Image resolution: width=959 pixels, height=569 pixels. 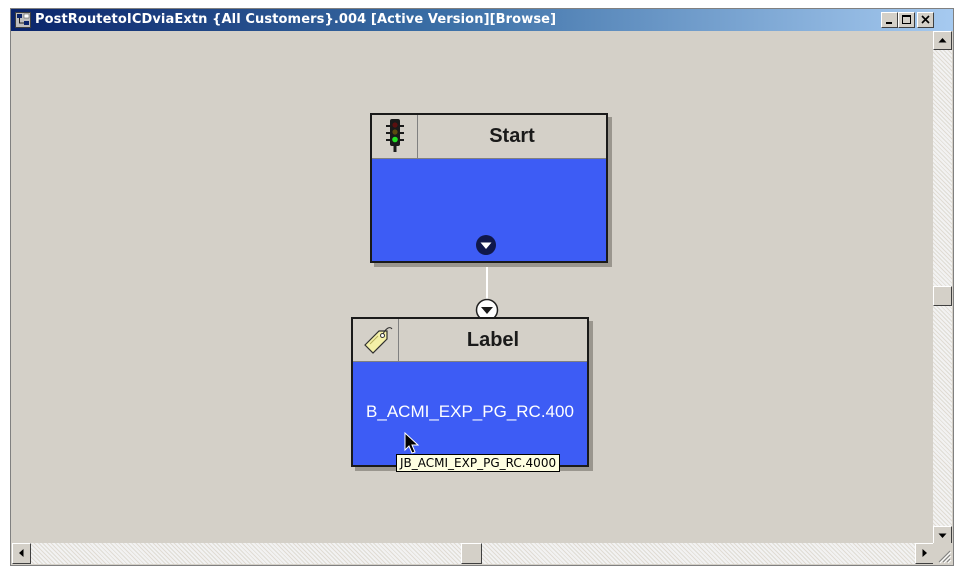 I want to click on resize-grip-icon, so click(x=945, y=557).